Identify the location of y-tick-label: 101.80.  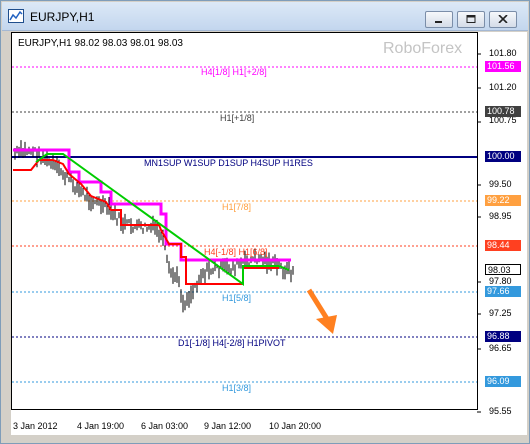
(503, 53).